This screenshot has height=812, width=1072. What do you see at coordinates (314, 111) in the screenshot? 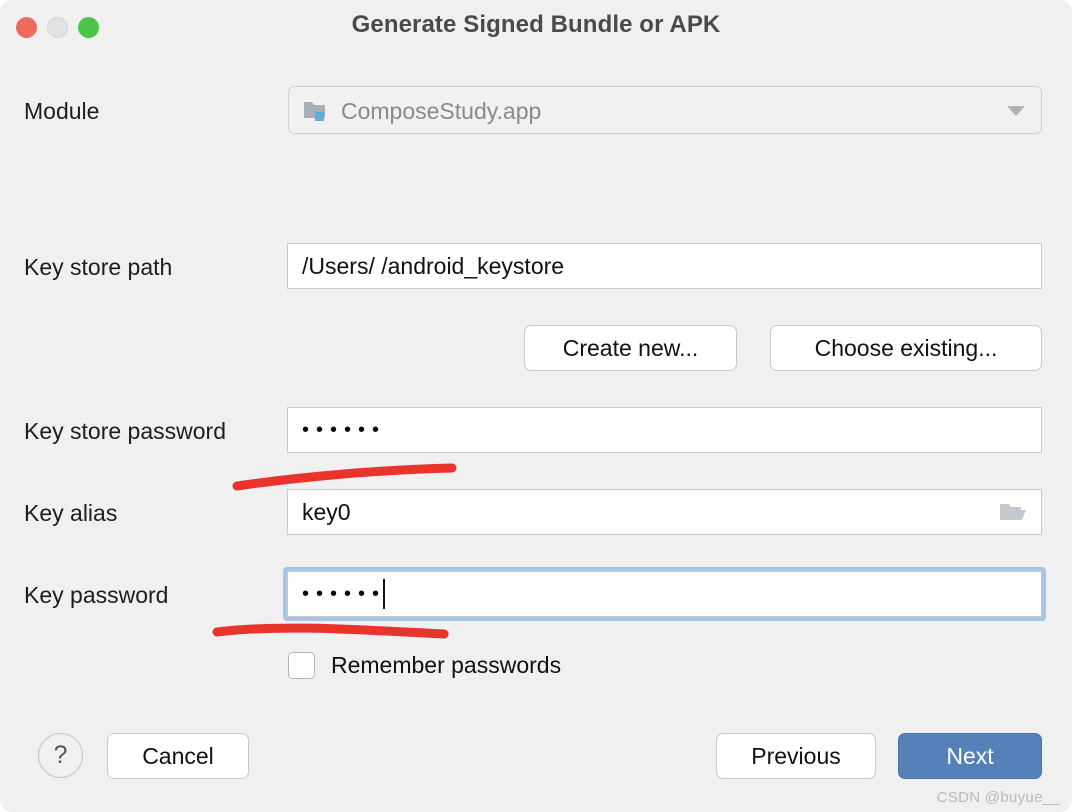
I see `folder-module-icon` at bounding box center [314, 111].